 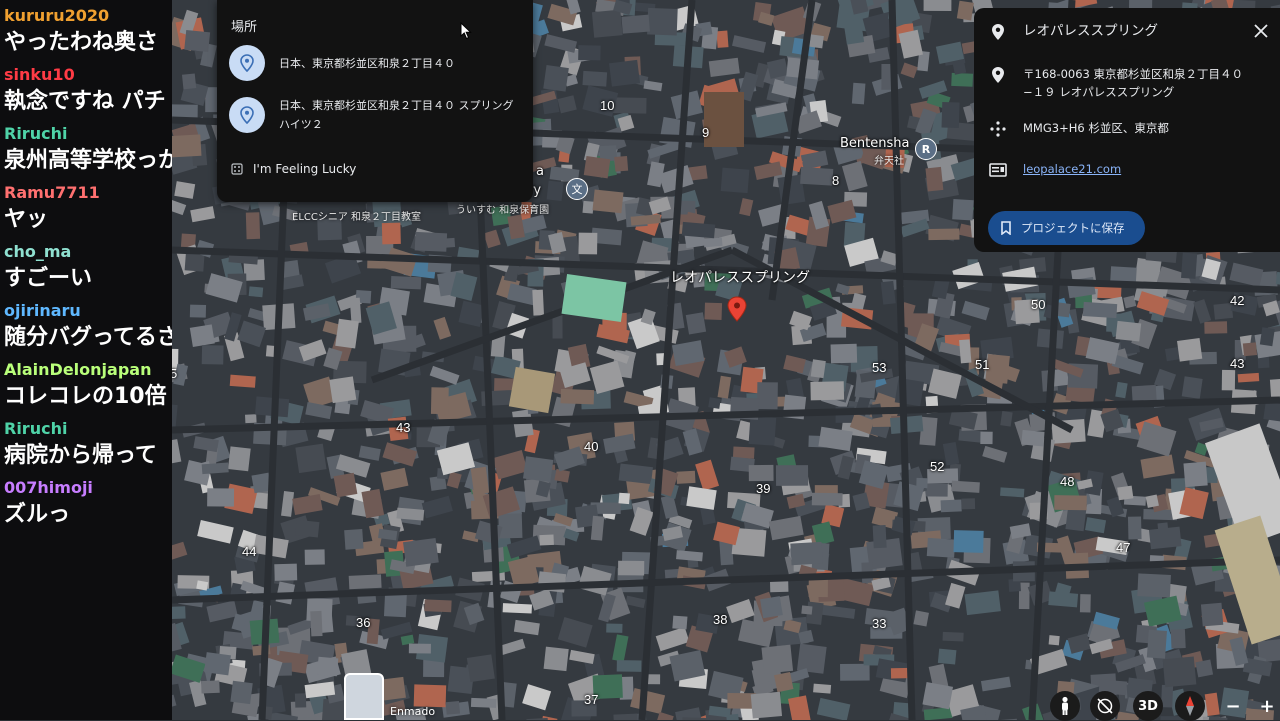 What do you see at coordinates (88, 16) in the screenshot?
I see `chat-username: kururu2020` at bounding box center [88, 16].